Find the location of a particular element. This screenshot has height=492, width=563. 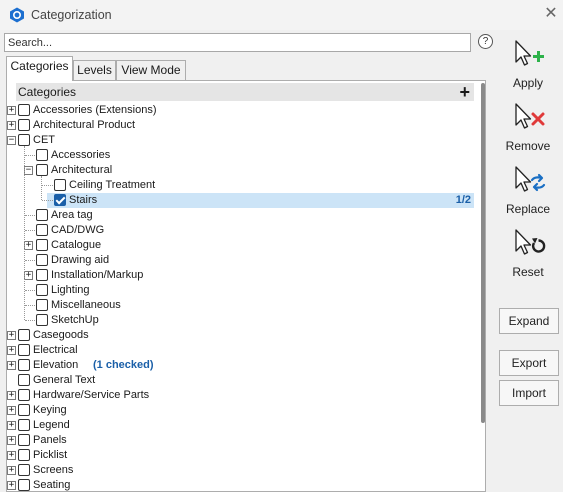

title-bar: Categorization ✕ is located at coordinates (281, 15).